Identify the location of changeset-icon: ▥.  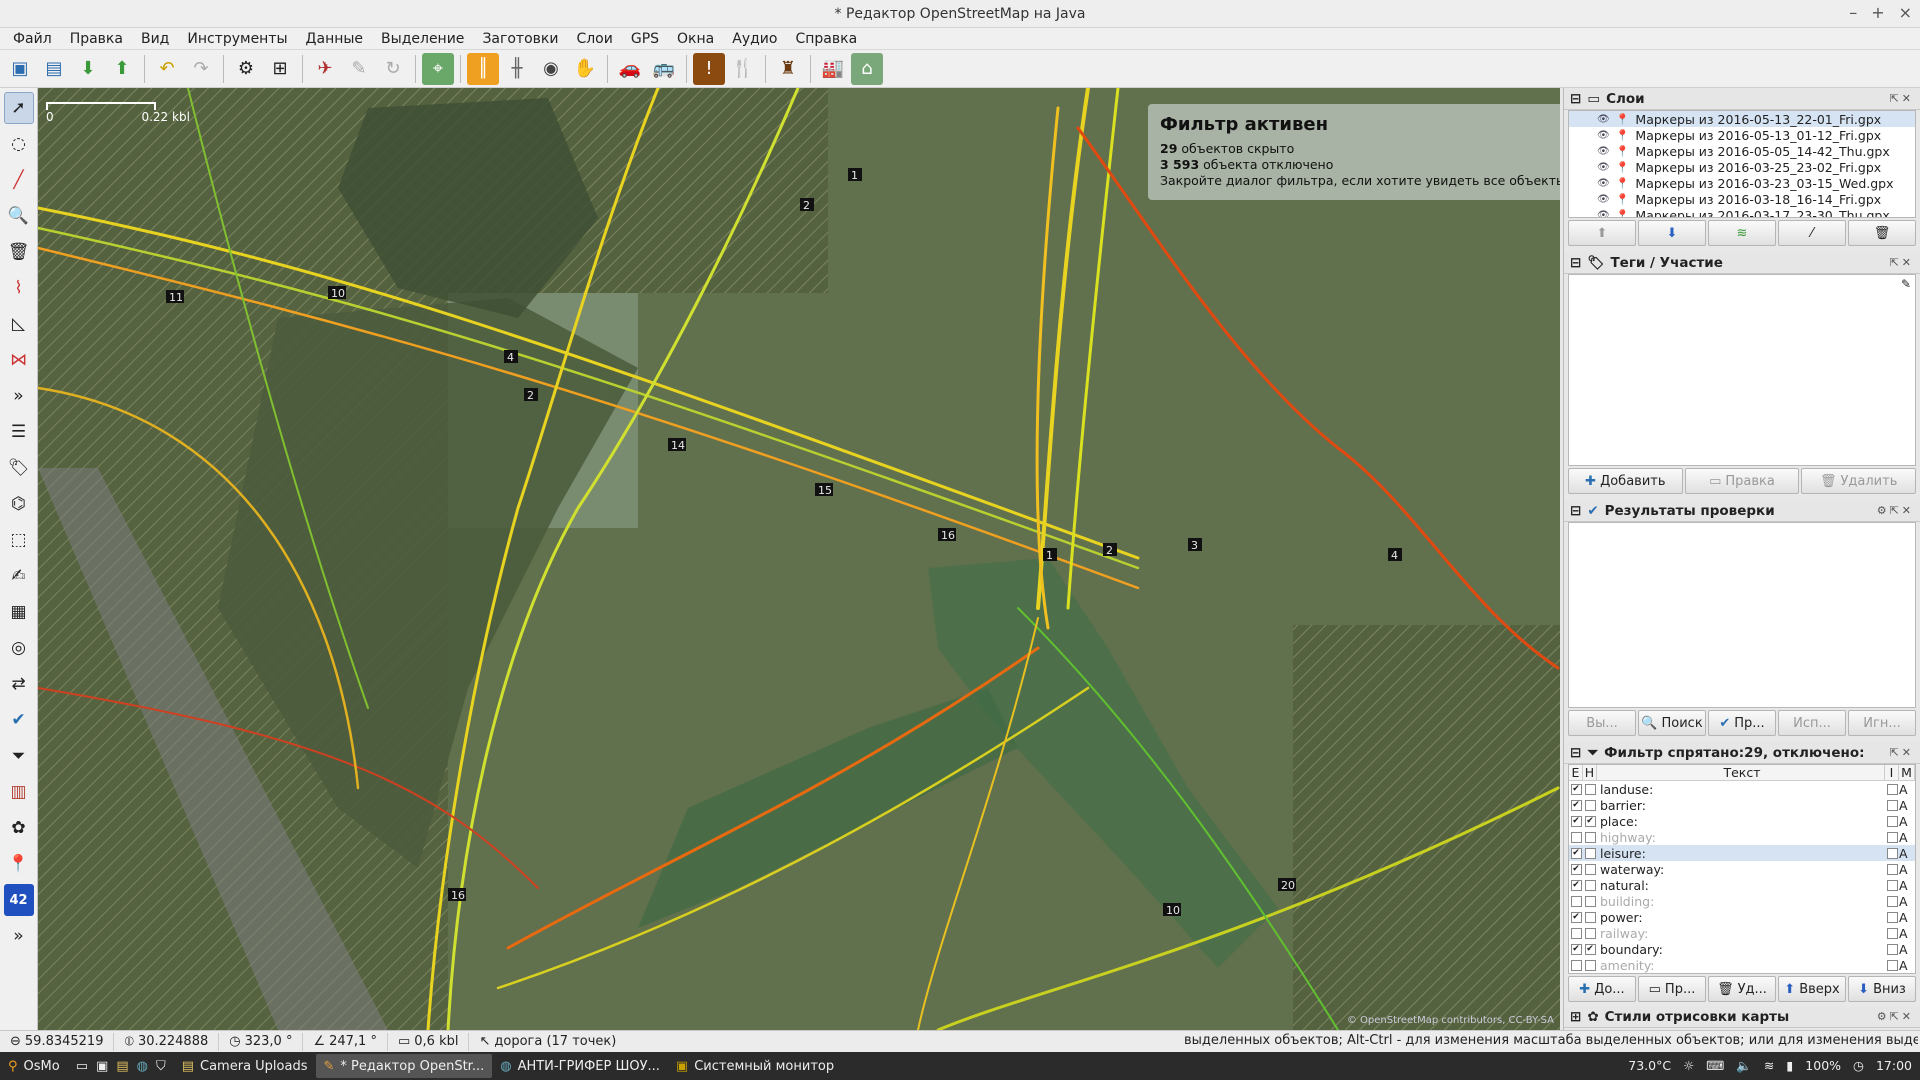
(19, 792).